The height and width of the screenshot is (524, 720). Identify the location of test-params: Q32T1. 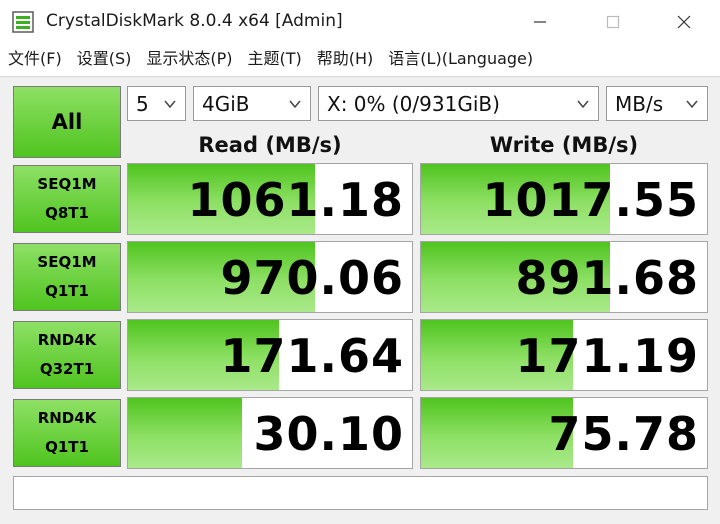
(67, 369).